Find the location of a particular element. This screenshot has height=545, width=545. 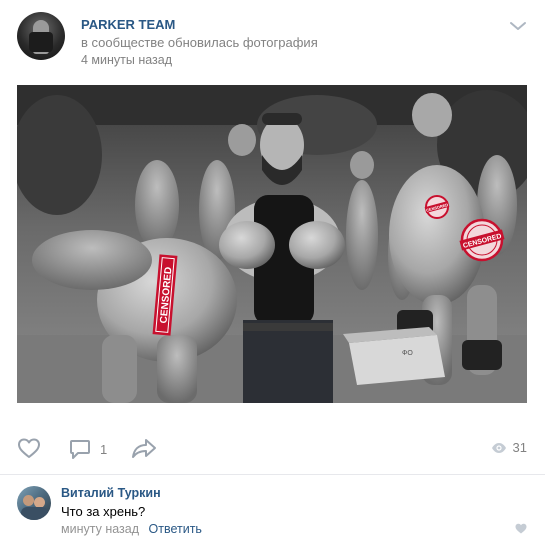

like-button is located at coordinates (29, 448).